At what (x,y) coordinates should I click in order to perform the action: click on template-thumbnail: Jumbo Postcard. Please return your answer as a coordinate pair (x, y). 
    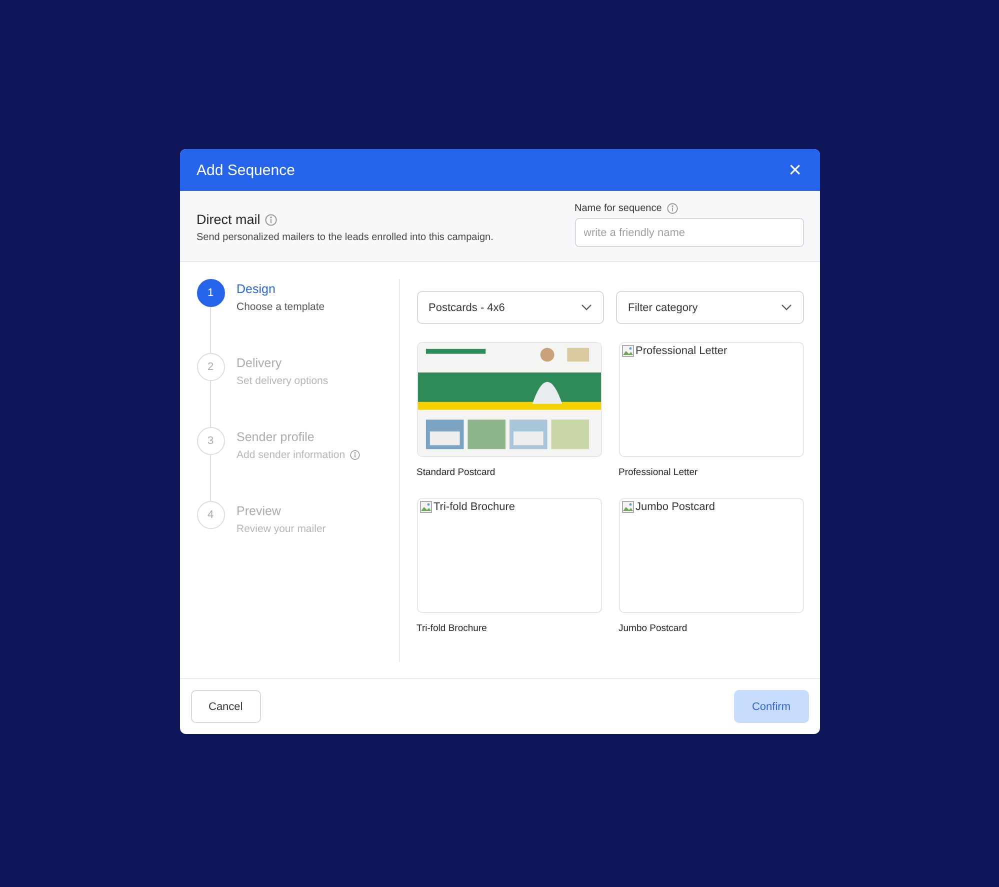
    Looking at the image, I should click on (711, 555).